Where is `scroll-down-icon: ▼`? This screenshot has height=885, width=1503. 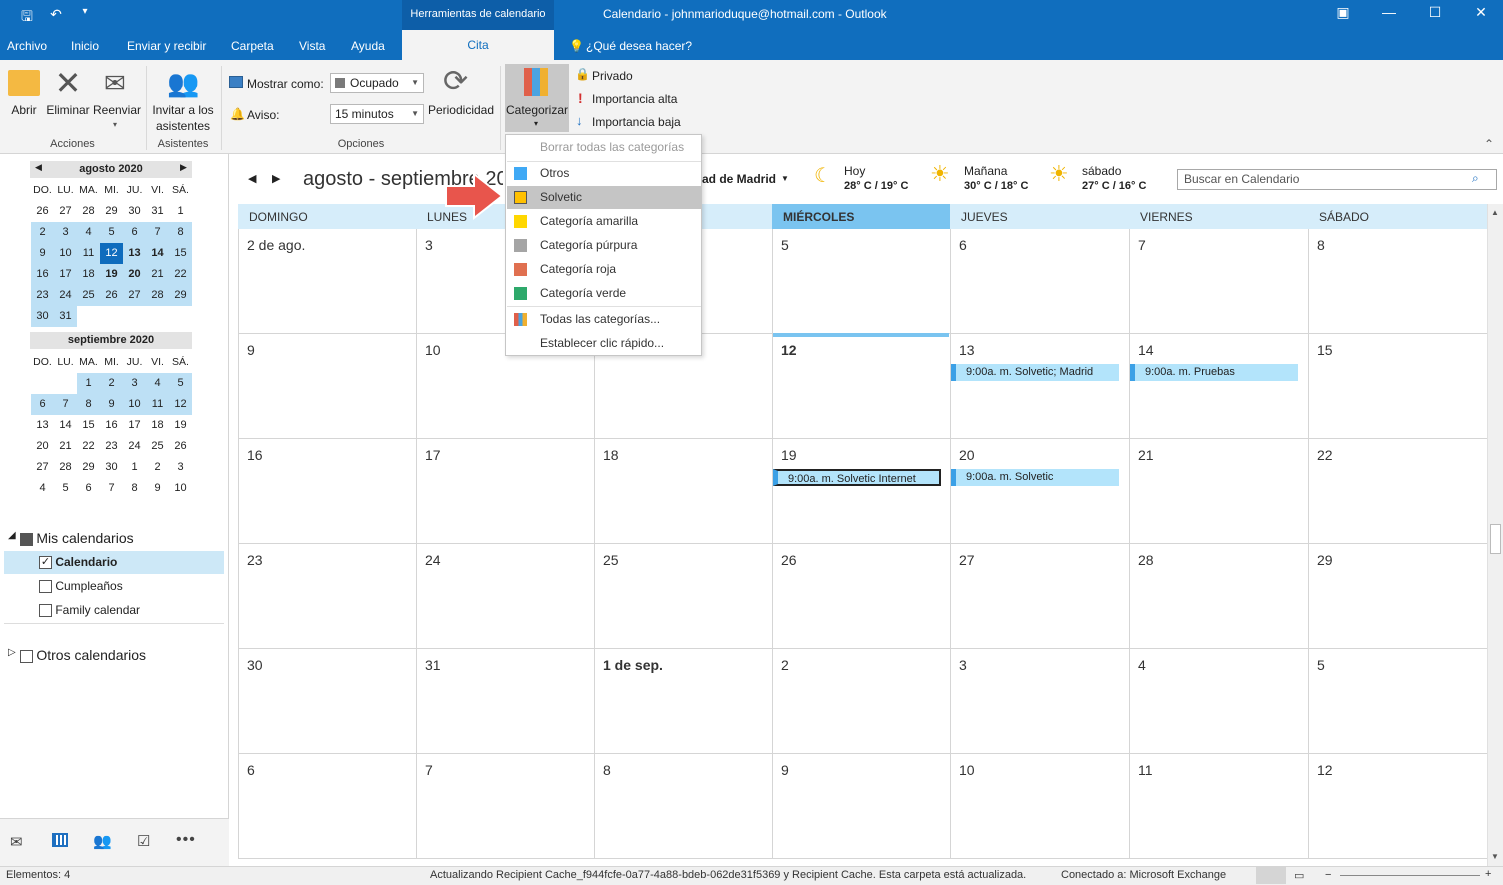 scroll-down-icon: ▼ is located at coordinates (1495, 856).